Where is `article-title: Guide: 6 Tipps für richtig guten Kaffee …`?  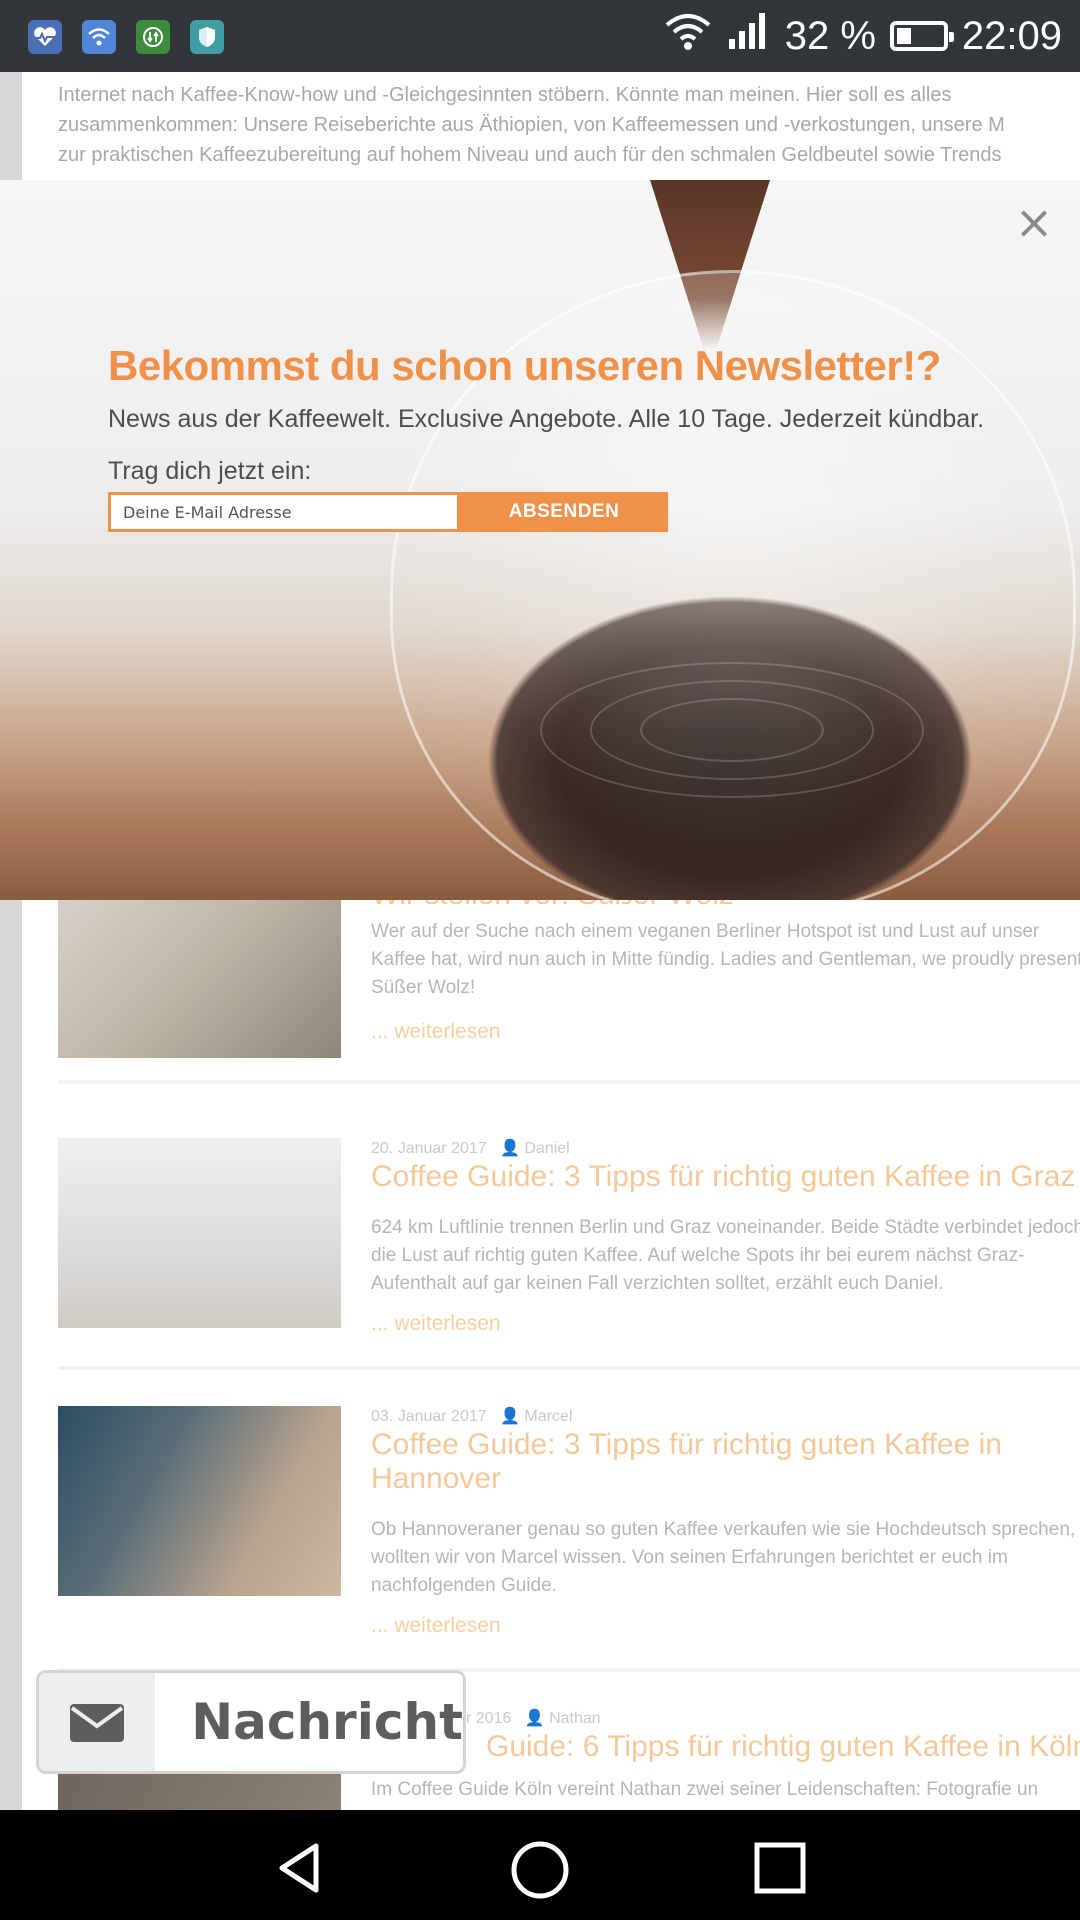 article-title: Guide: 6 Tipps für richtig guten Kaffee … is located at coordinates (783, 1747).